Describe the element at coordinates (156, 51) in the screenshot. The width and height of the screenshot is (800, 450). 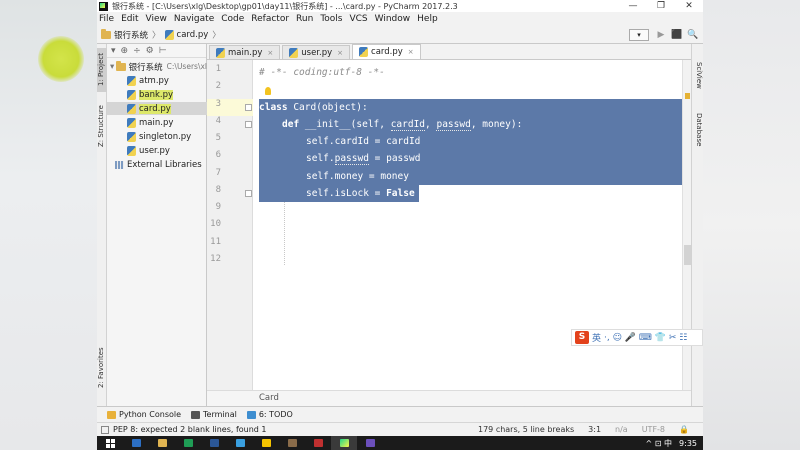
I see `project-toolbar: ▾ ⊕ ÷ ⚙ ⊢` at that location.